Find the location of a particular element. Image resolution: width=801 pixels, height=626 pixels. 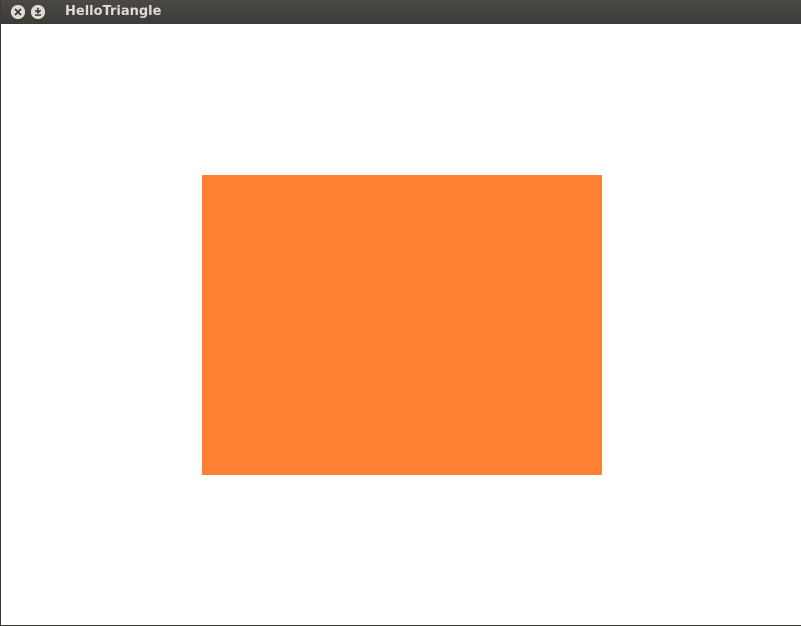

minimize-button is located at coordinates (38, 12).